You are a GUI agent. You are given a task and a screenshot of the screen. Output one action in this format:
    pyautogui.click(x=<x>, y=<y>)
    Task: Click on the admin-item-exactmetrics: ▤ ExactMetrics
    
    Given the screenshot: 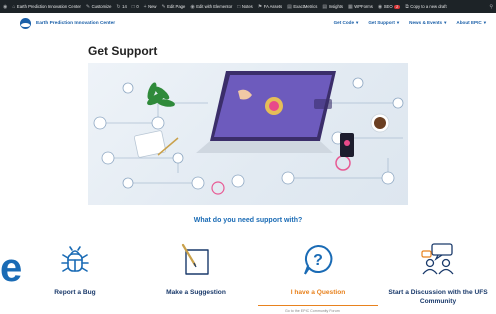 What is the action you would take?
    pyautogui.click(x=302, y=7)
    